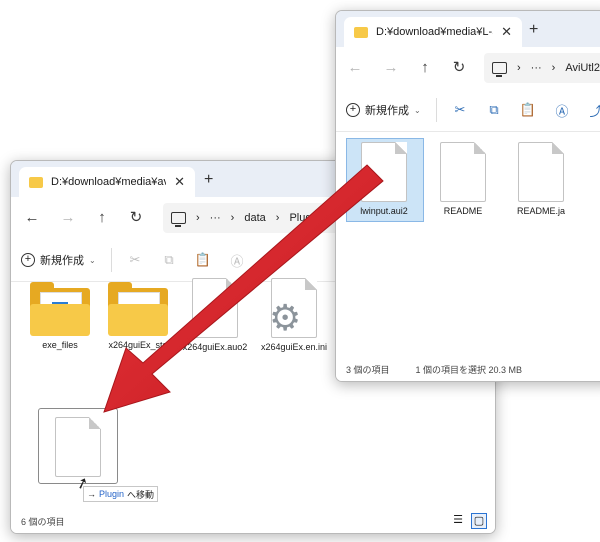 The width and height of the screenshot is (600, 542). What do you see at coordinates (141, 494) in the screenshot?
I see `move-action: へ移動` at bounding box center [141, 494].